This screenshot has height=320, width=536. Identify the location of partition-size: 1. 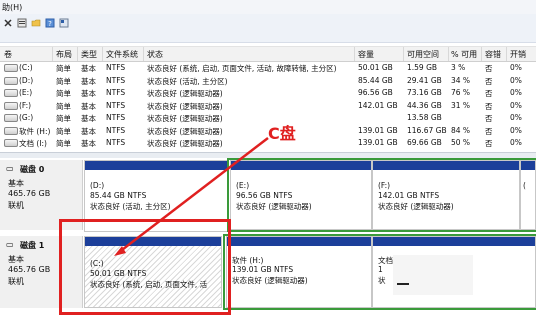
(380, 269).